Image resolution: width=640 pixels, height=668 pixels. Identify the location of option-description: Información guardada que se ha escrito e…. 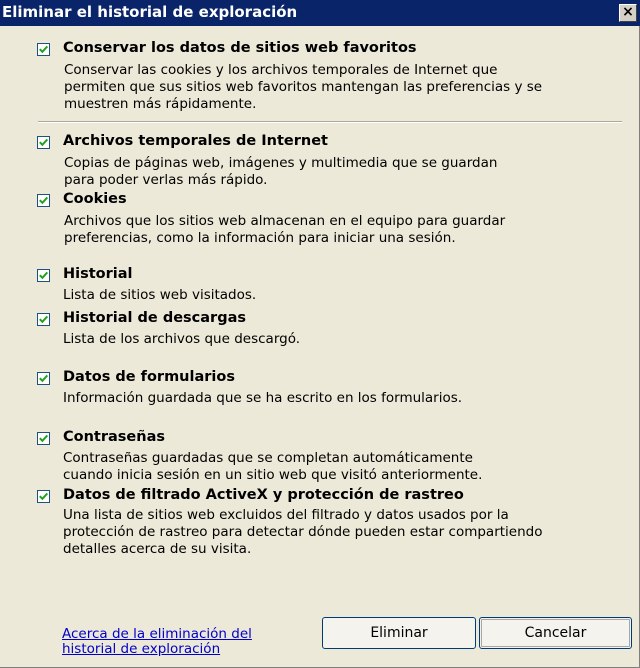
(263, 398).